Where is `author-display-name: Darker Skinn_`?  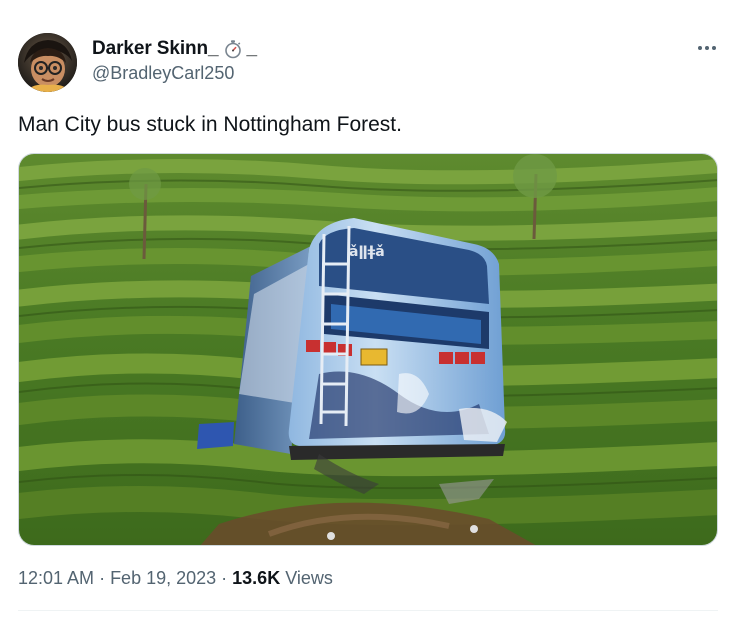
author-display-name: Darker Skinn_ is located at coordinates (155, 49).